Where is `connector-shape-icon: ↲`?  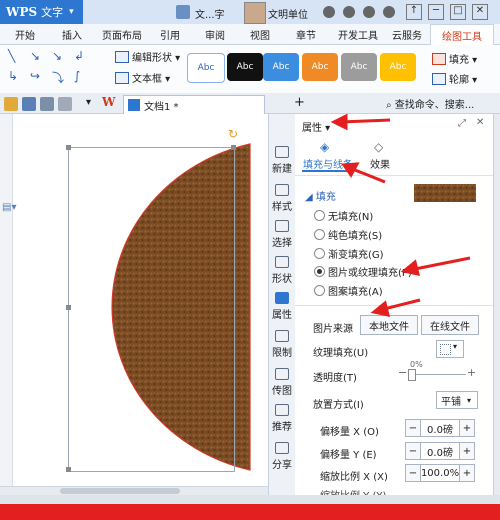
connector-shape-icon: ↲ is located at coordinates (79, 56).